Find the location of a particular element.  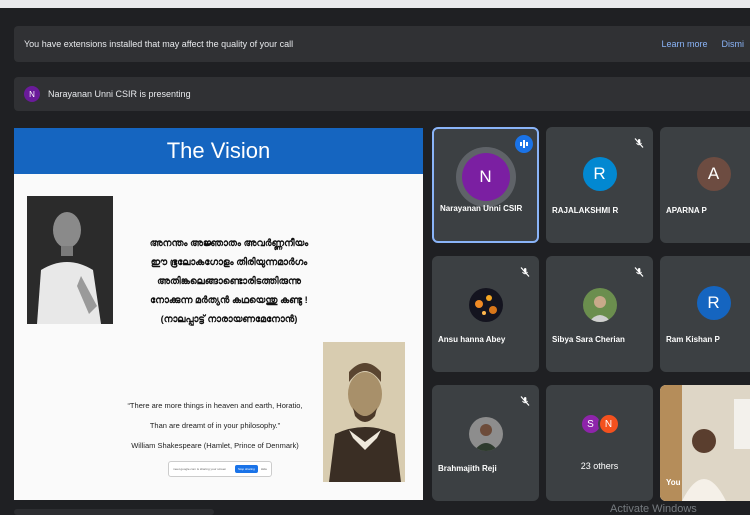

presenting-text: Narayanan Unni CSIR is presenting is located at coordinates (119, 94).